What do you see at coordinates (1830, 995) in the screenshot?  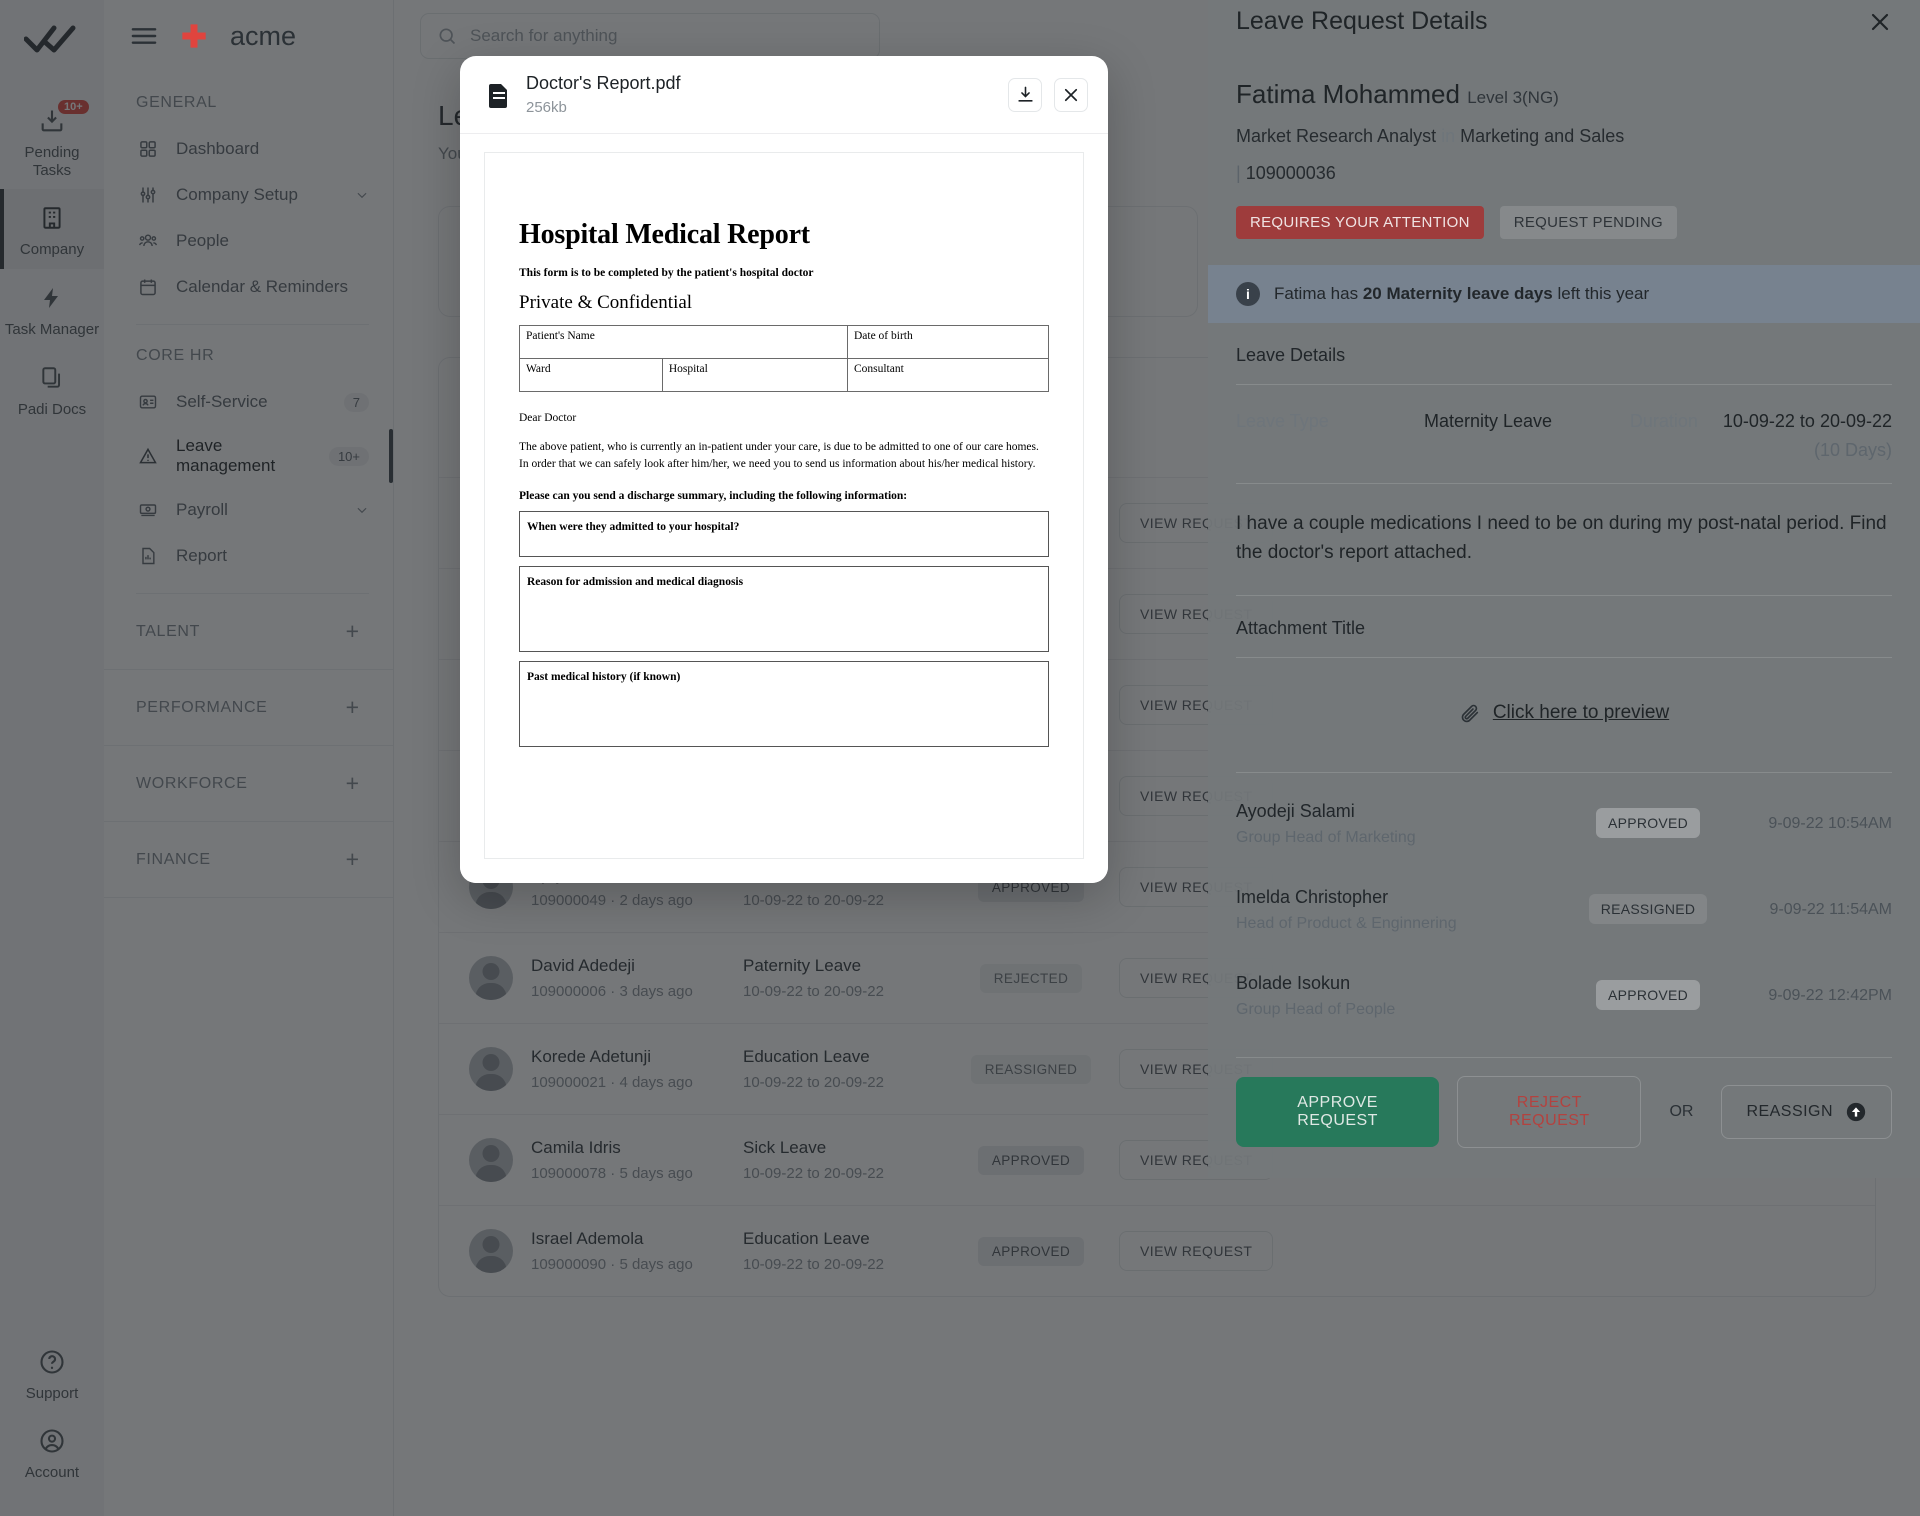 I see `approver-time: 9-09-22 12:42PM` at bounding box center [1830, 995].